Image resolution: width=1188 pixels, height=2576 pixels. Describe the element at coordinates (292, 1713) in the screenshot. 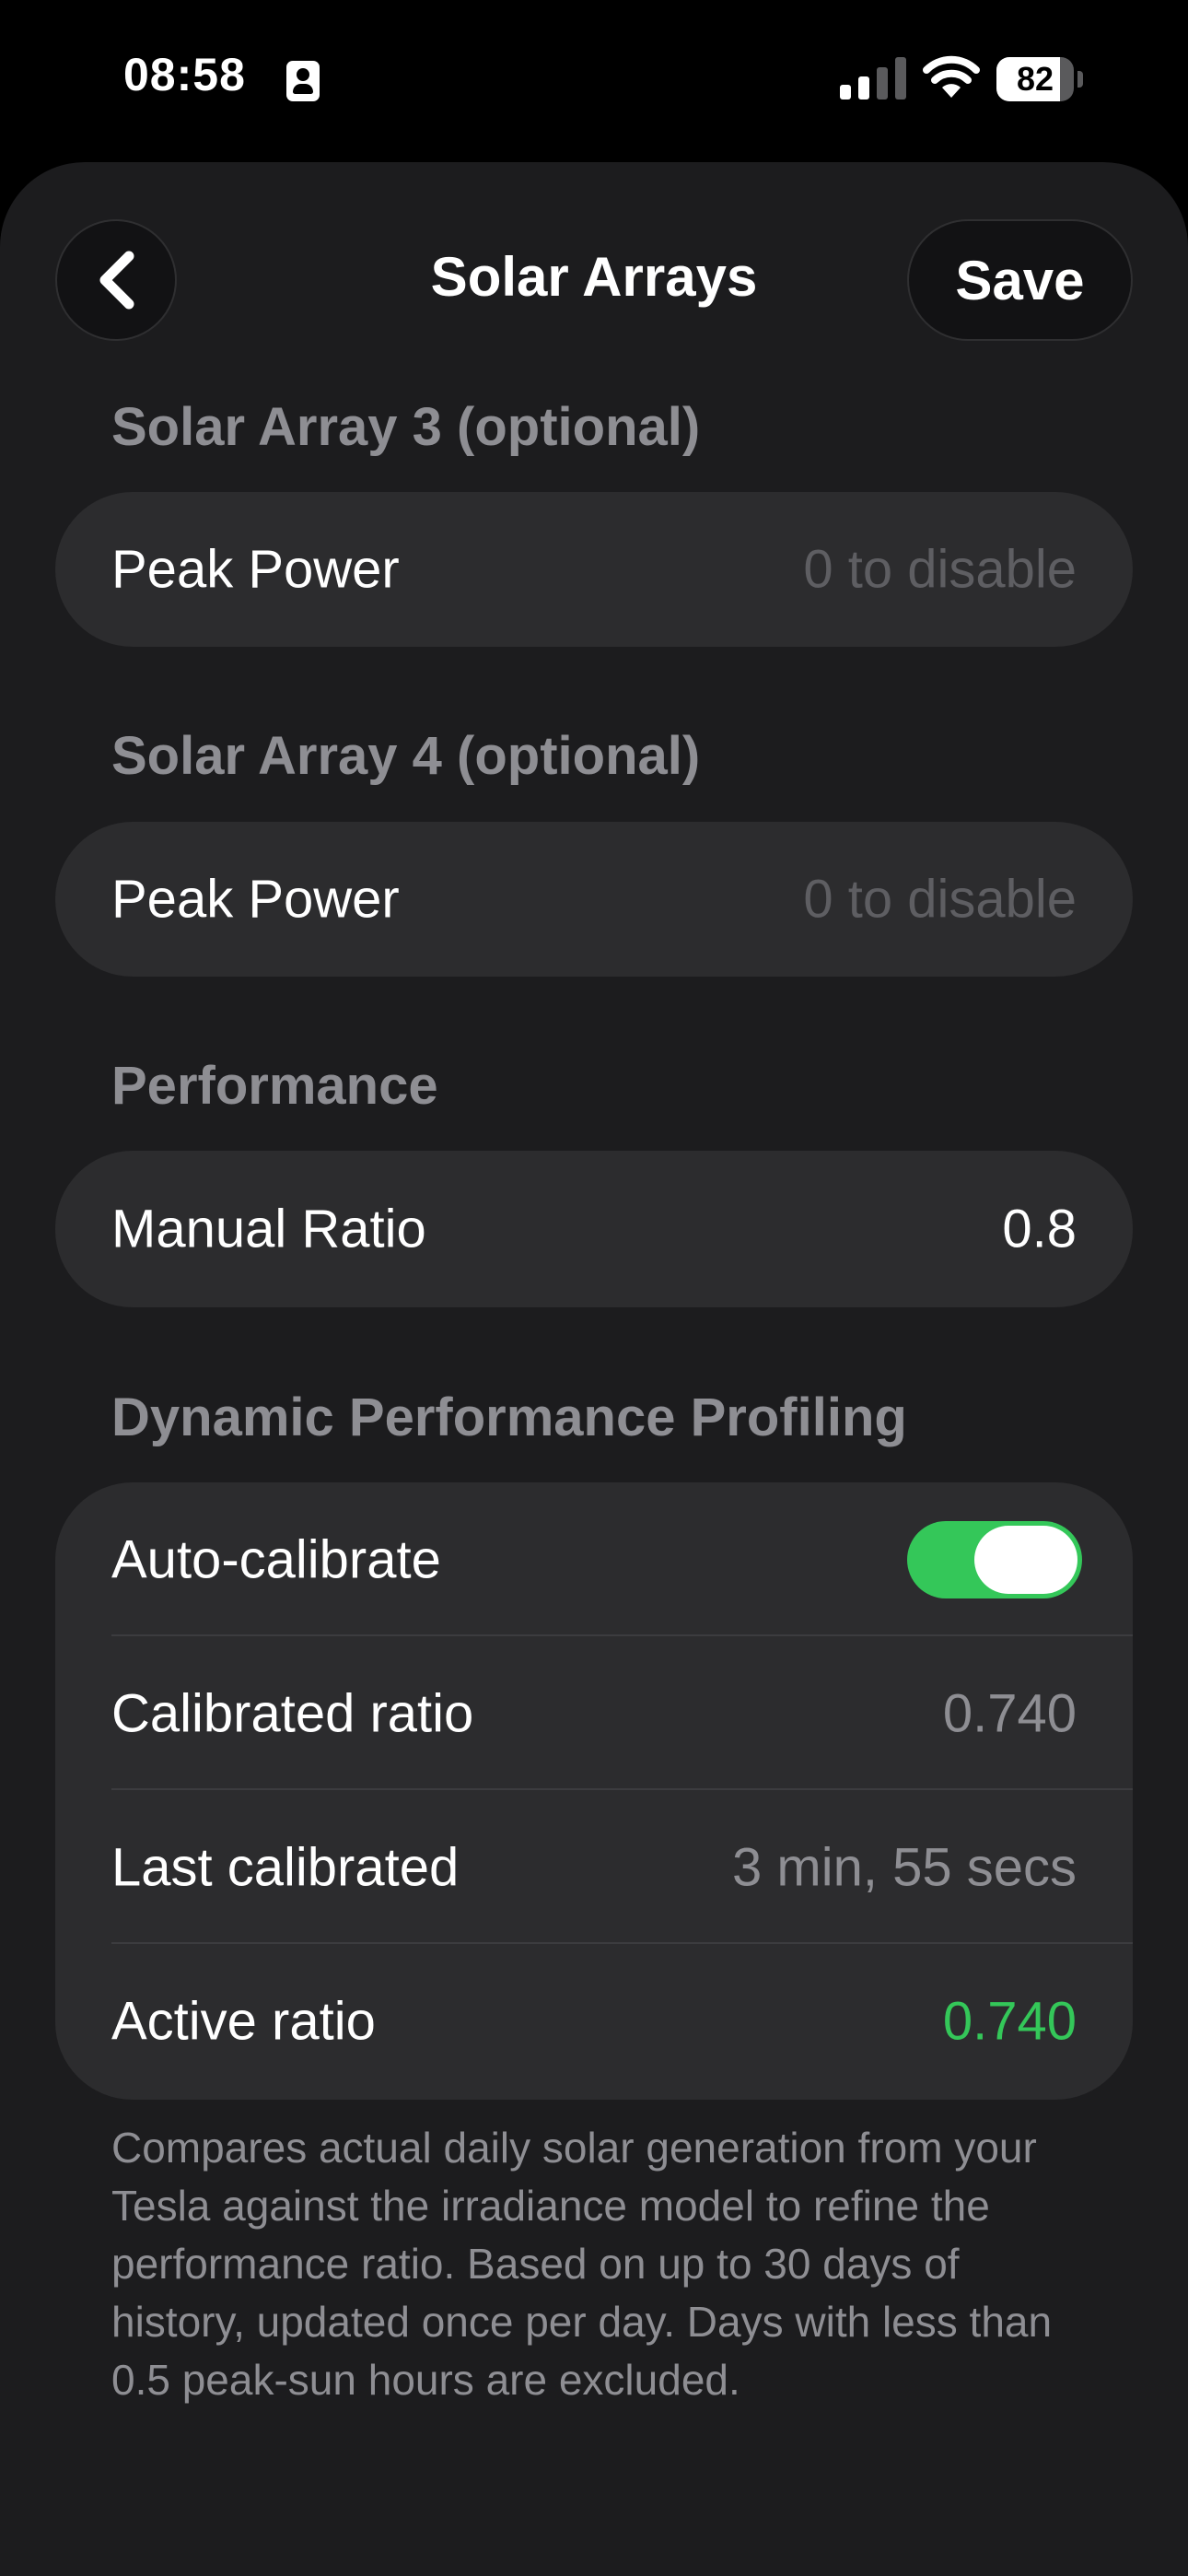

I see `calibrated-ratio-label: Calibrated ratio` at that location.